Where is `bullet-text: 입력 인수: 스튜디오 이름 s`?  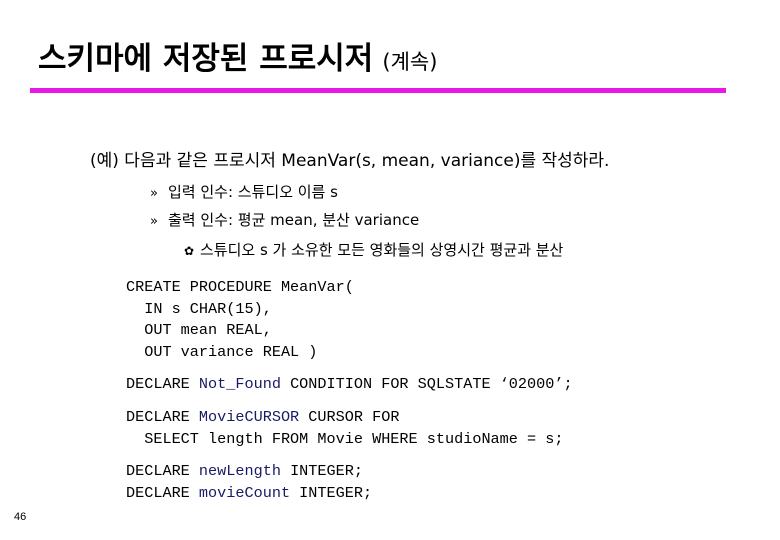
bullet-text: 입력 인수: 스튜디오 이름 s is located at coordinates (253, 192).